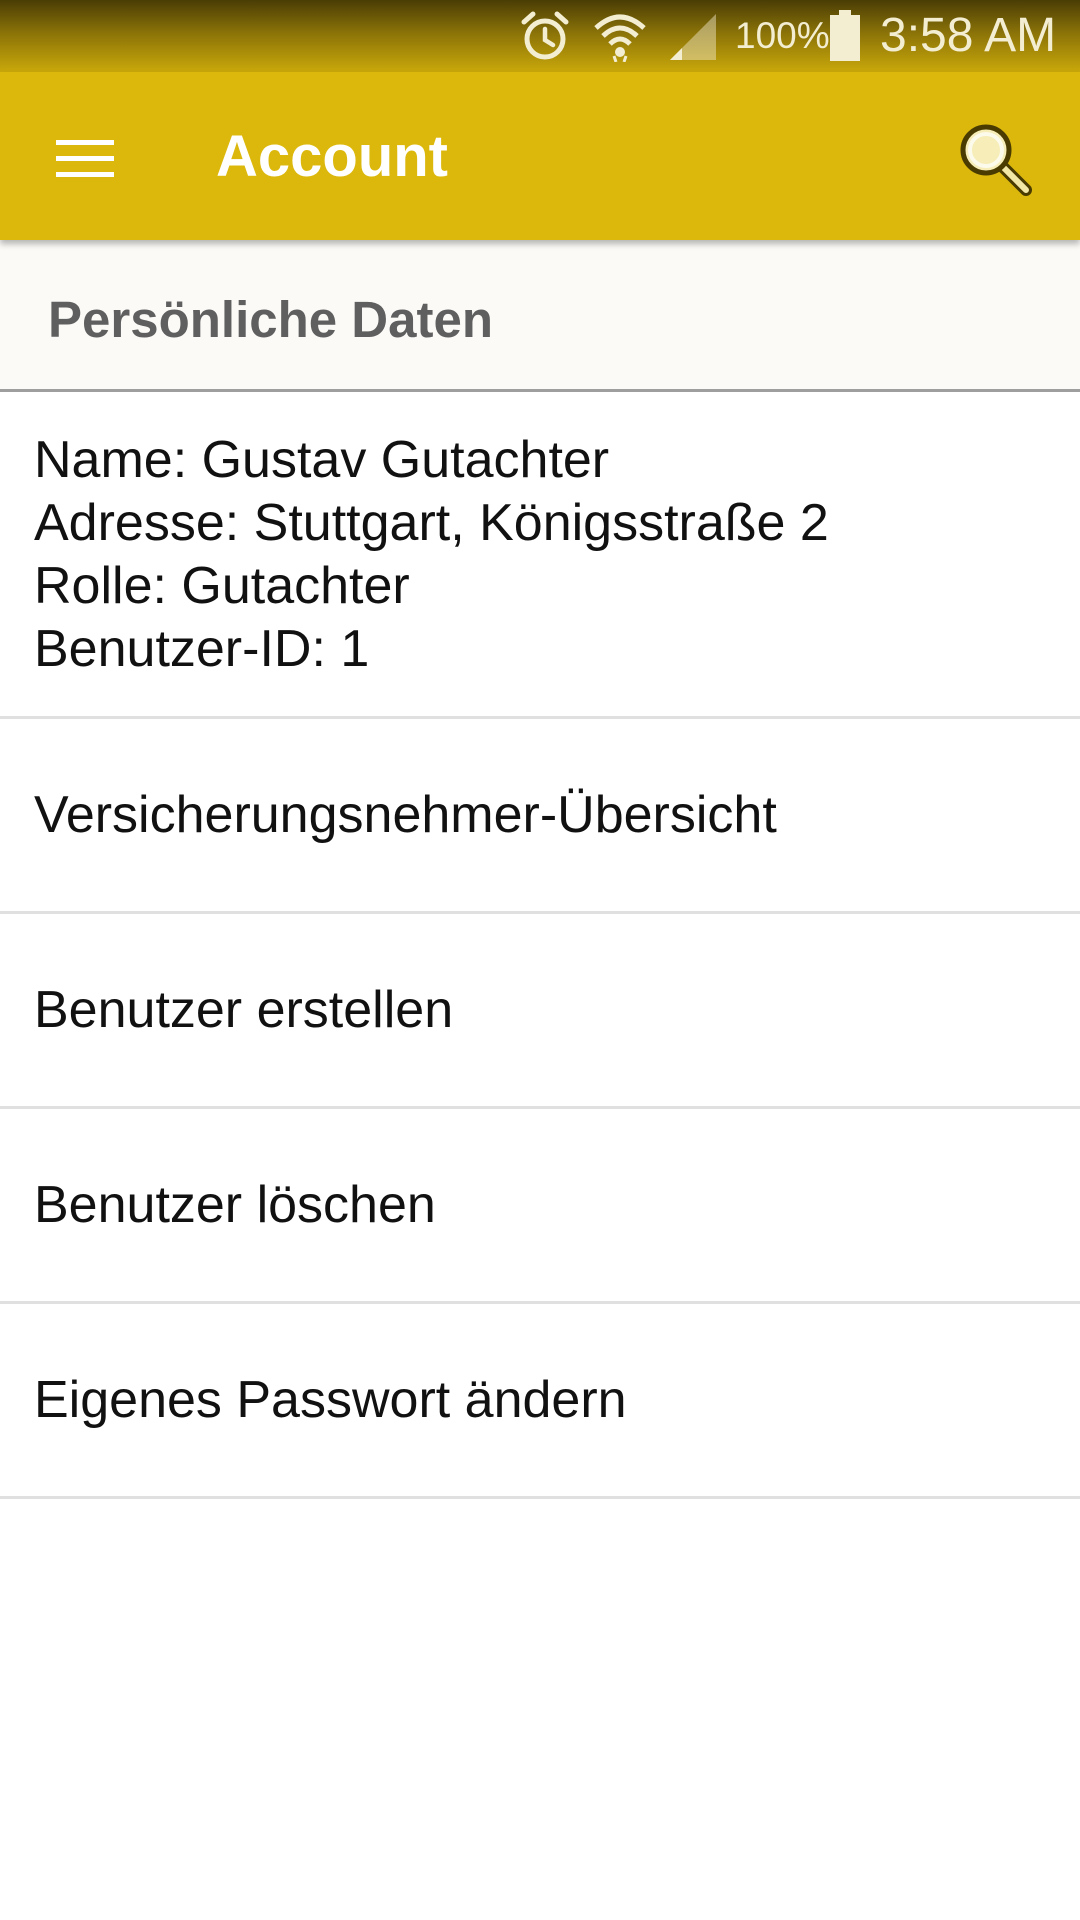 Image resolution: width=1080 pixels, height=1920 pixels. What do you see at coordinates (332, 156) in the screenshot?
I see `page-title: Account` at bounding box center [332, 156].